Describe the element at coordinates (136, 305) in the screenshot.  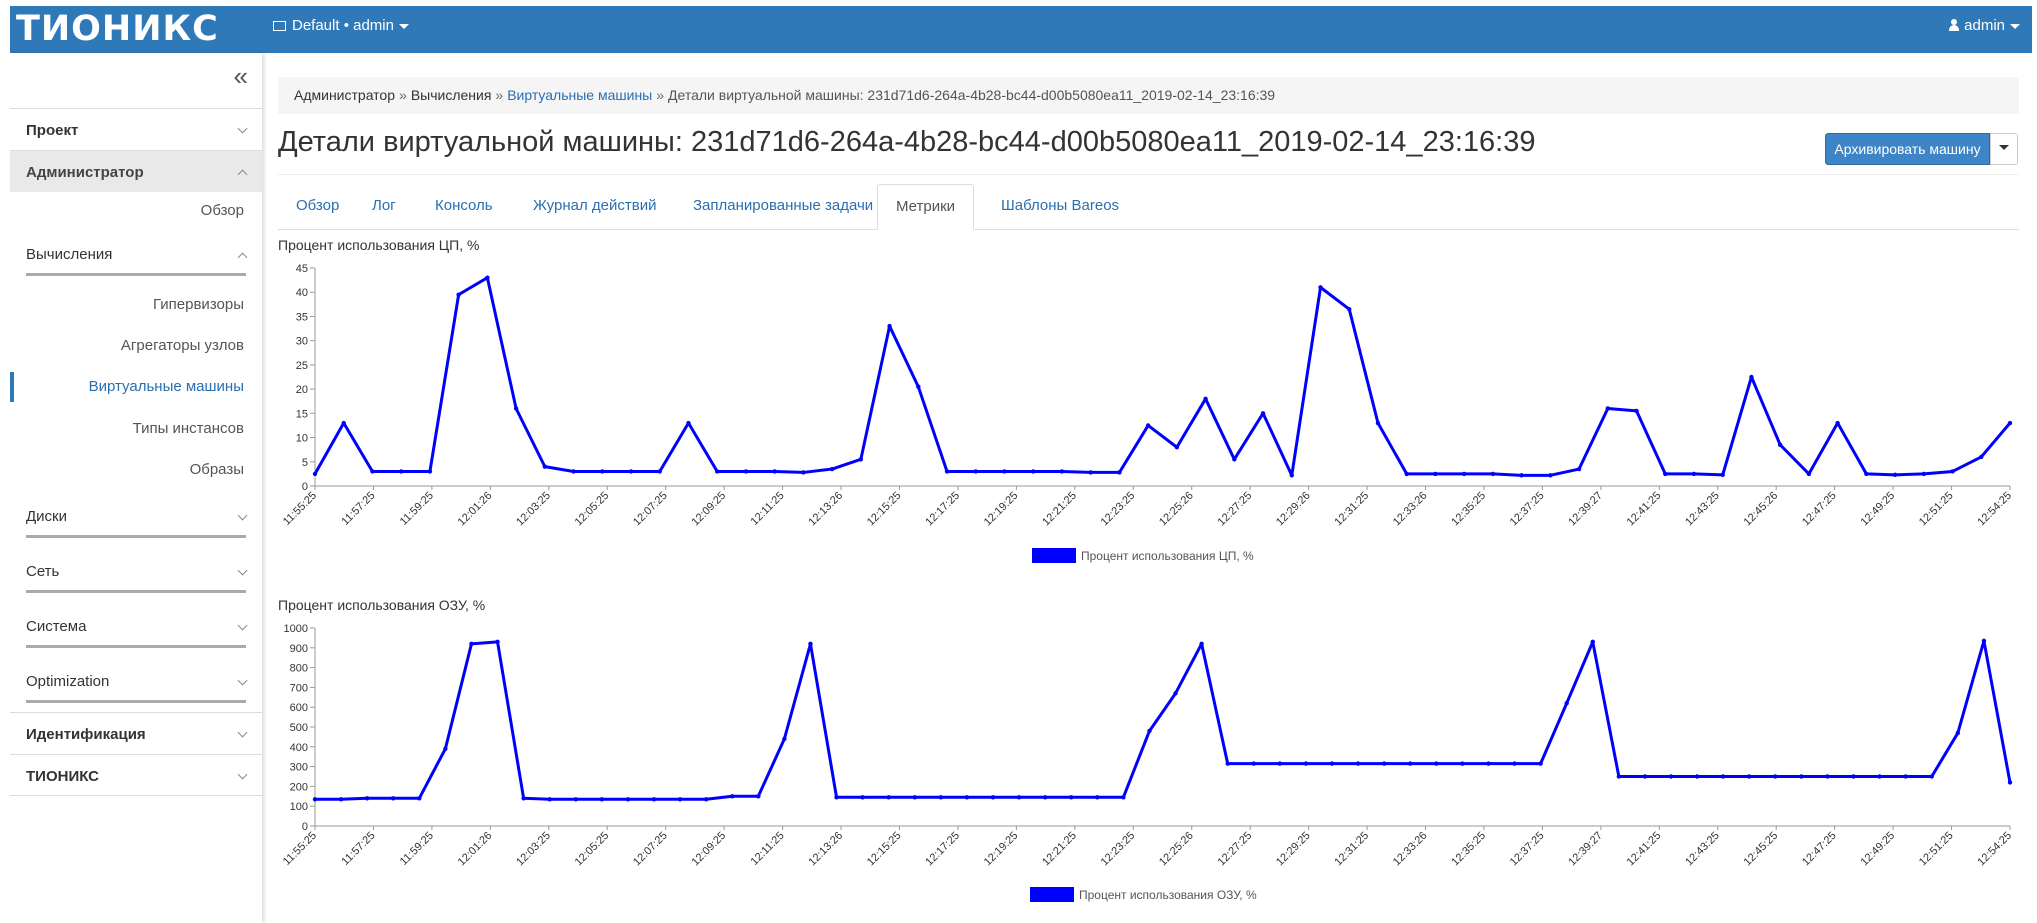
I see `sidebar-item-hypervisors: Гипервизоры` at that location.